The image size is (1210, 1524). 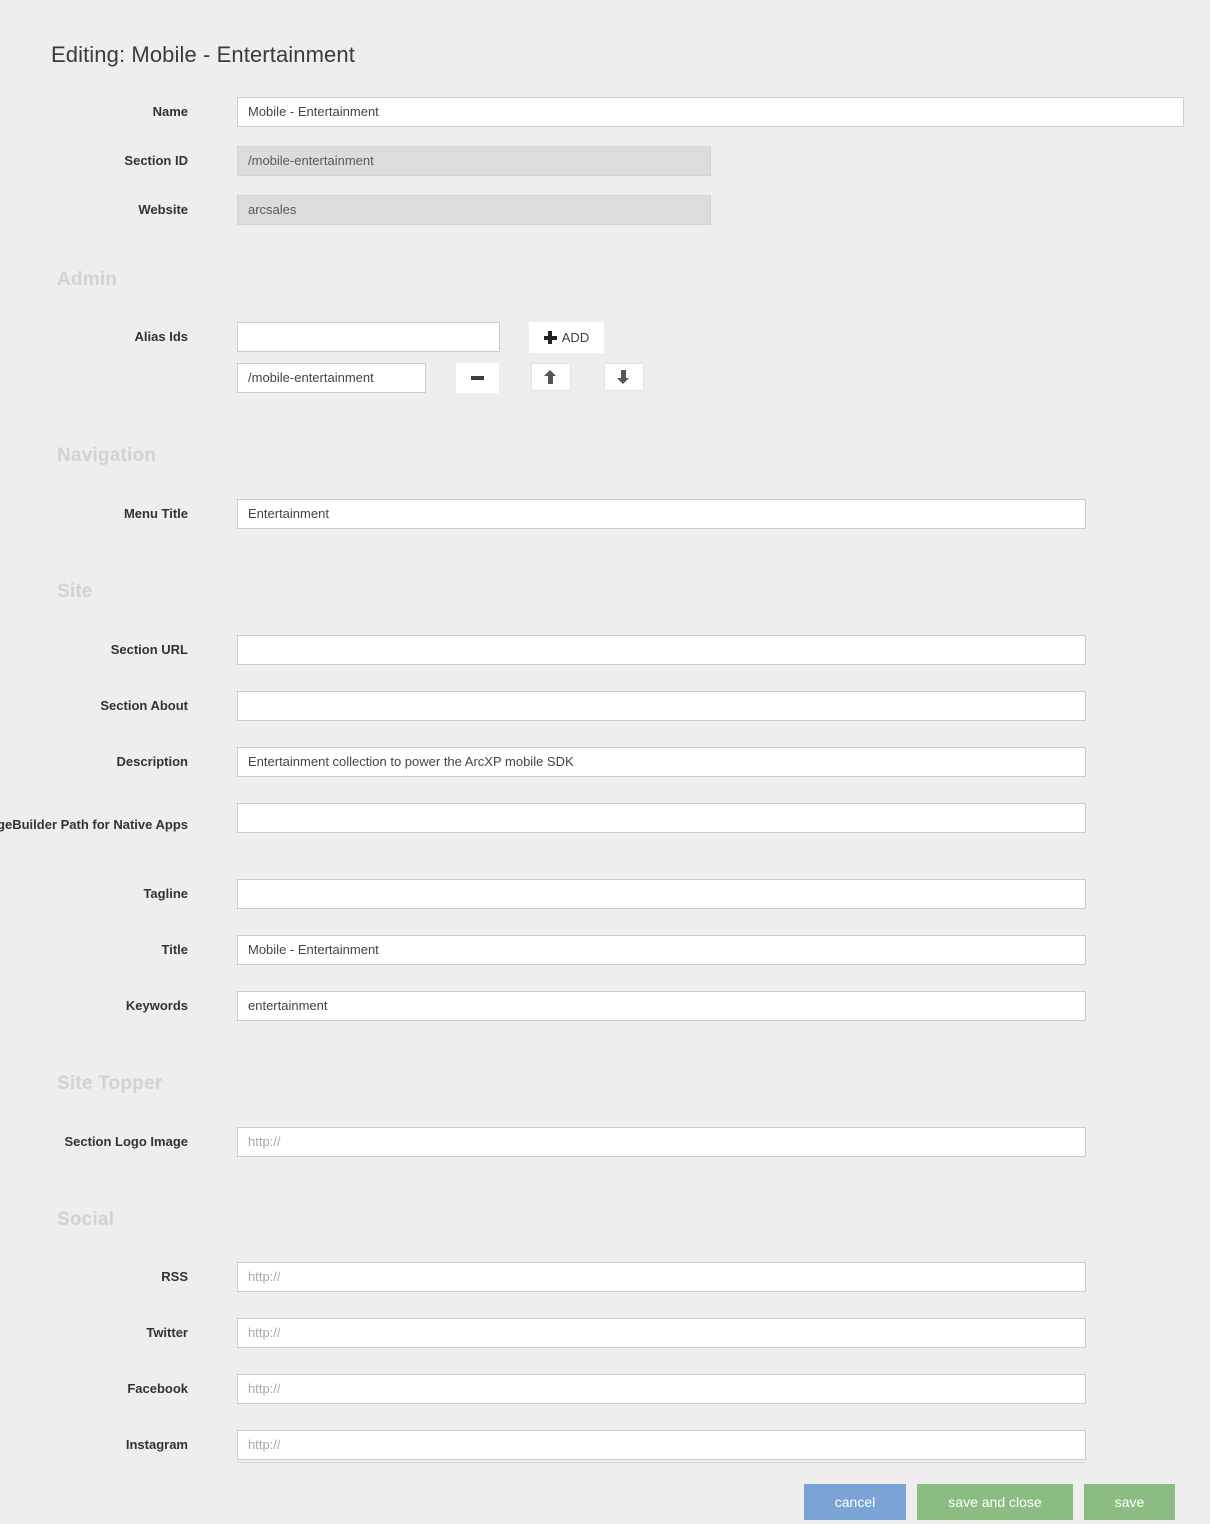 I want to click on cancel-button: cancel, so click(x=855, y=1502).